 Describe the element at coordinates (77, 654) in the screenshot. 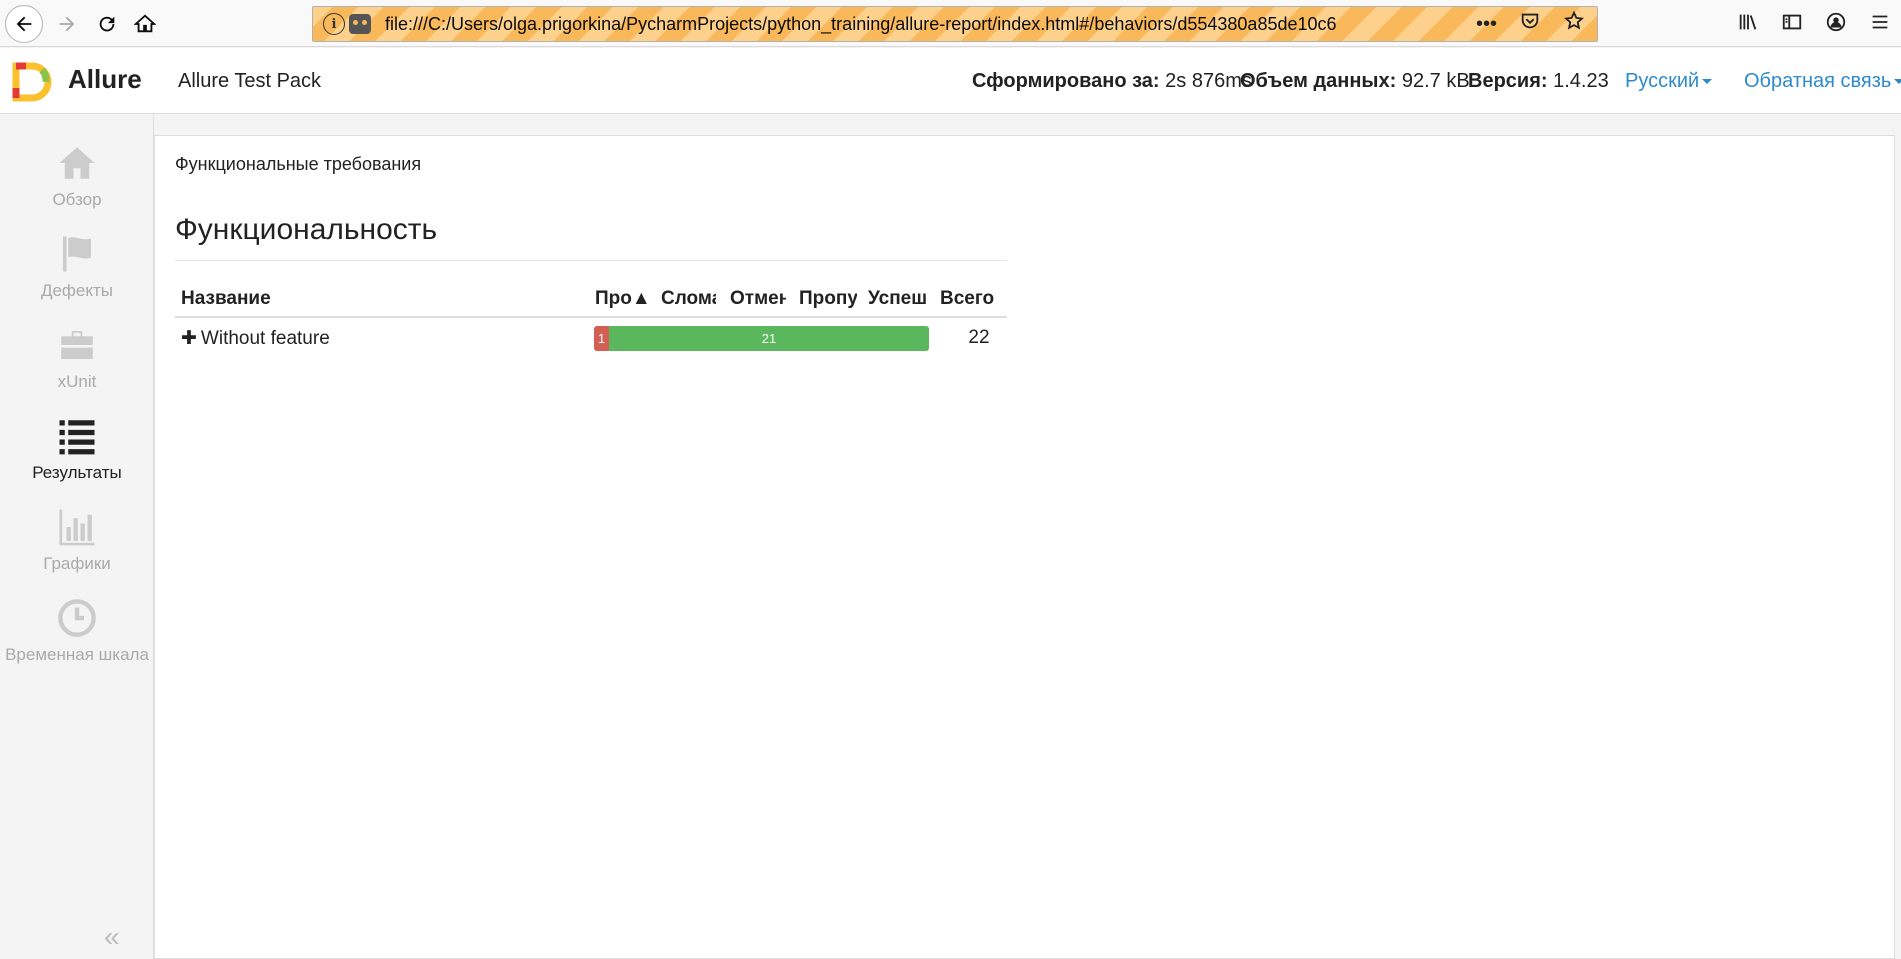

I see `sidebar-item-label: Временная шкала` at that location.